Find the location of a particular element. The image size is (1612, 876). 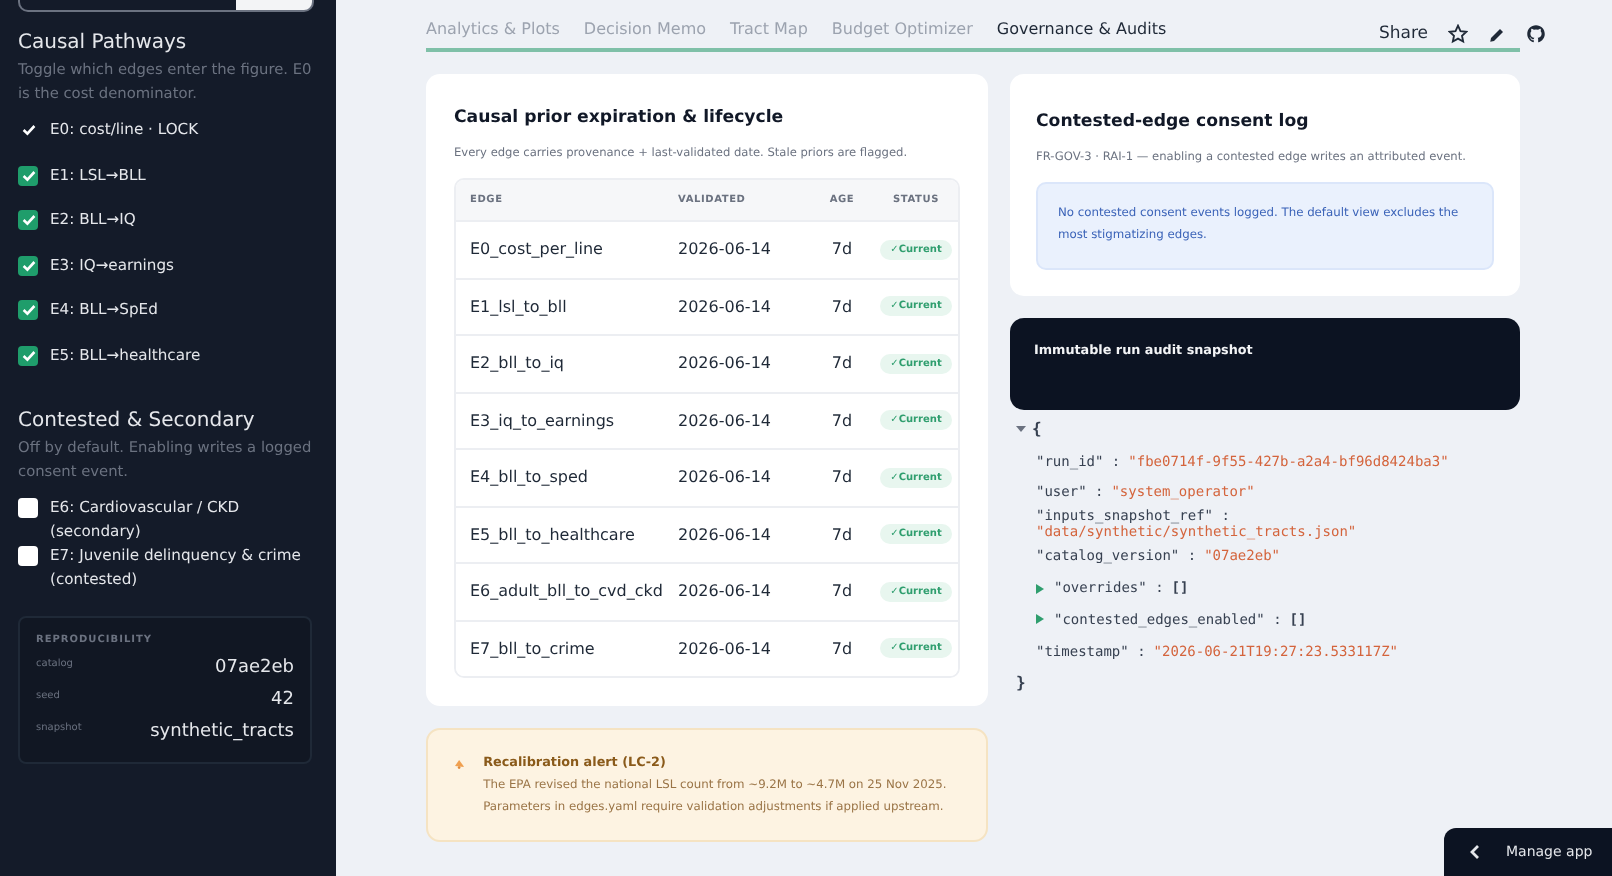

card-title: Contested-edge consent log is located at coordinates (1173, 122).